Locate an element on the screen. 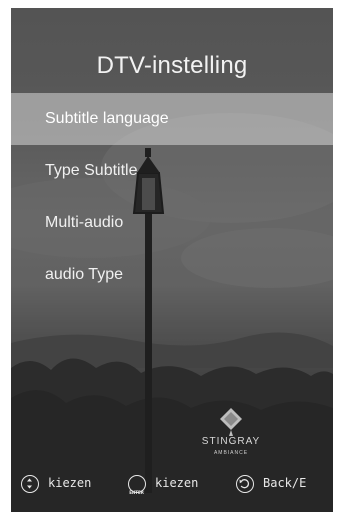 The image size is (337, 517). logo-subtext: AMBIANCE is located at coordinates (231, 453).